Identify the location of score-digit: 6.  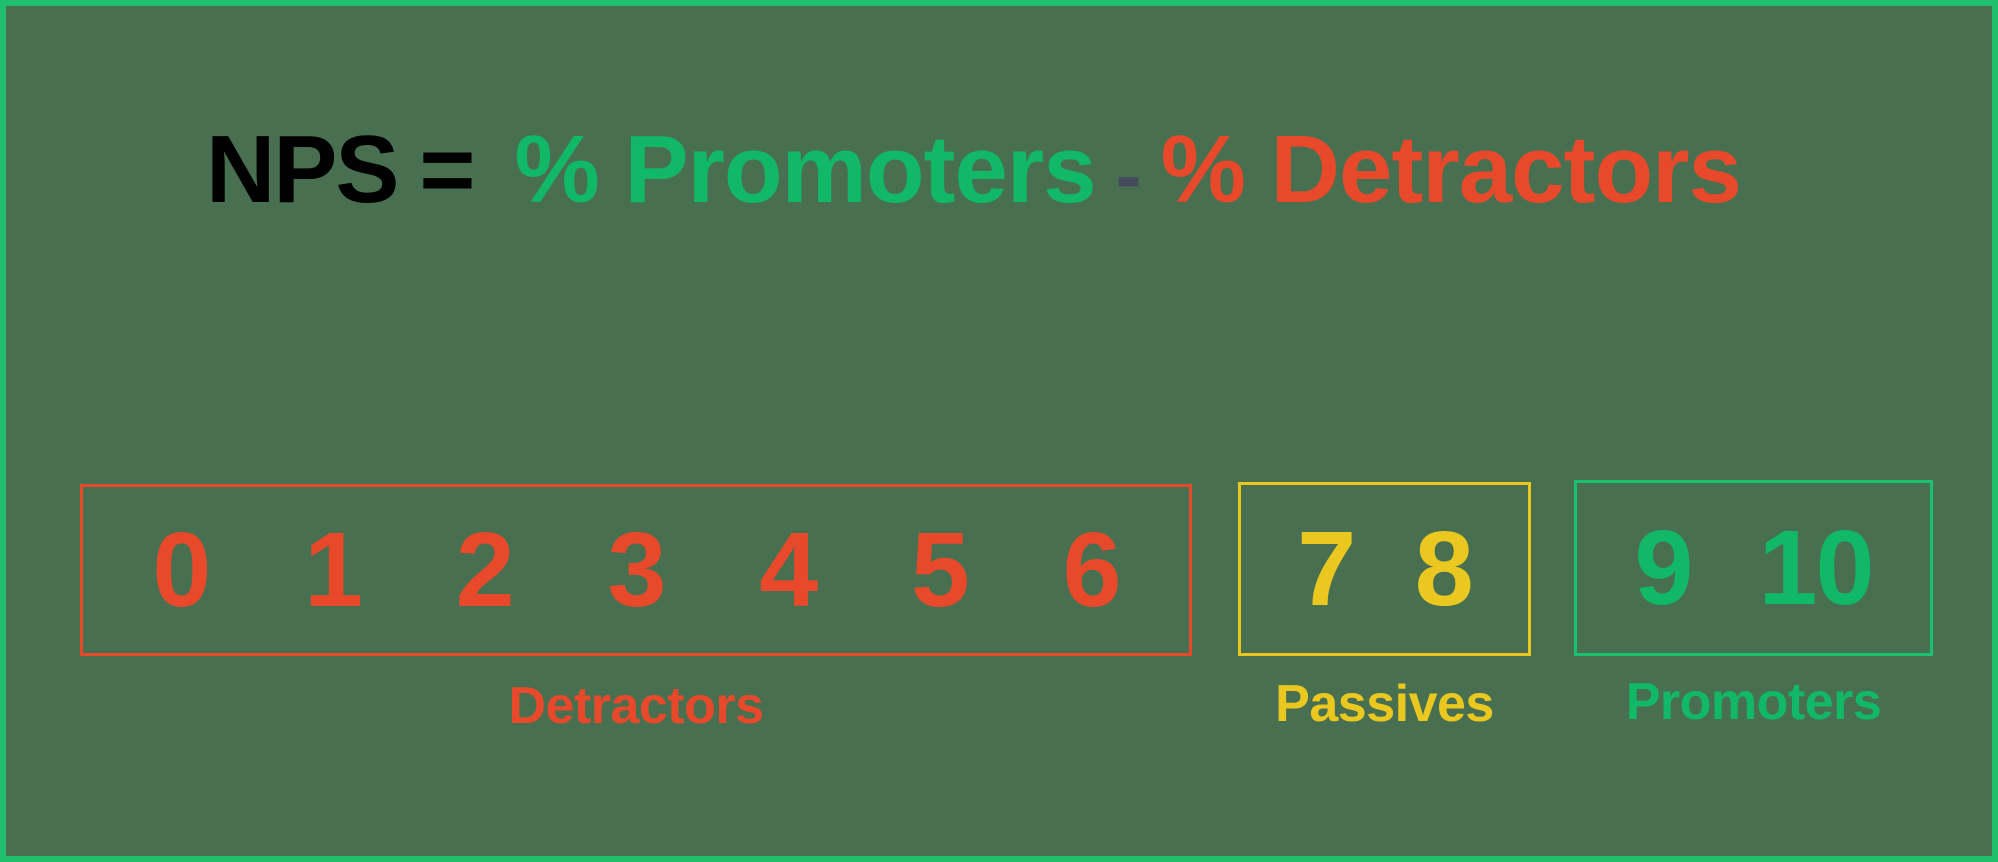
(1092, 570).